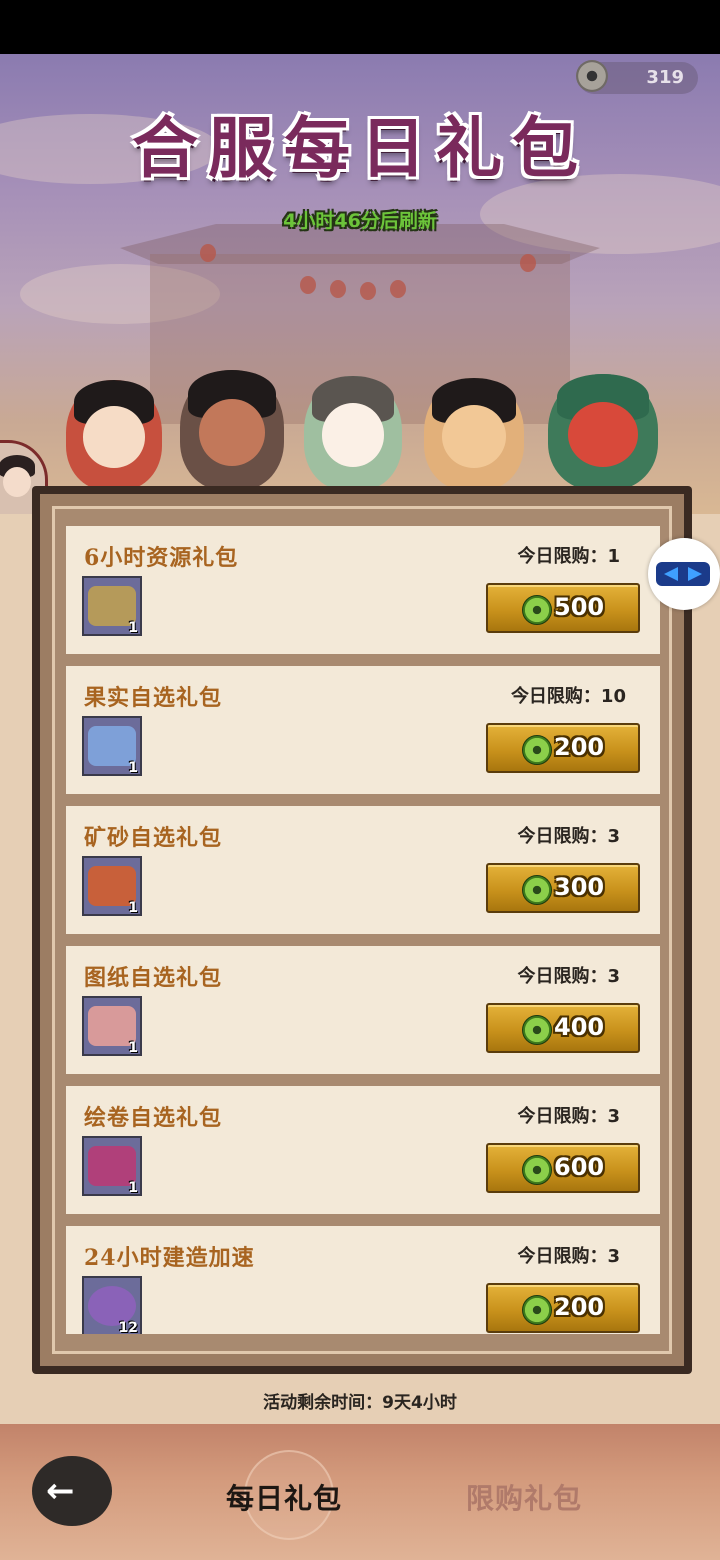  What do you see at coordinates (363, 730) in the screenshot?
I see `pack-card: 果实自选礼包 今日限购：10 1 200` at bounding box center [363, 730].